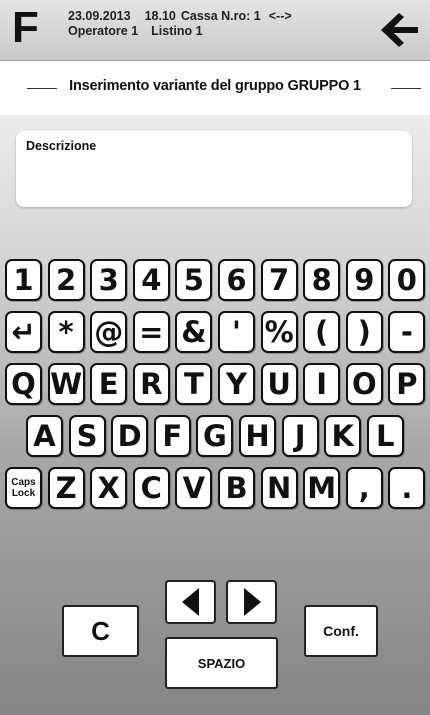 This screenshot has height=715, width=430. Describe the element at coordinates (23, 332) in the screenshot. I see `enter-key: ↵` at that location.